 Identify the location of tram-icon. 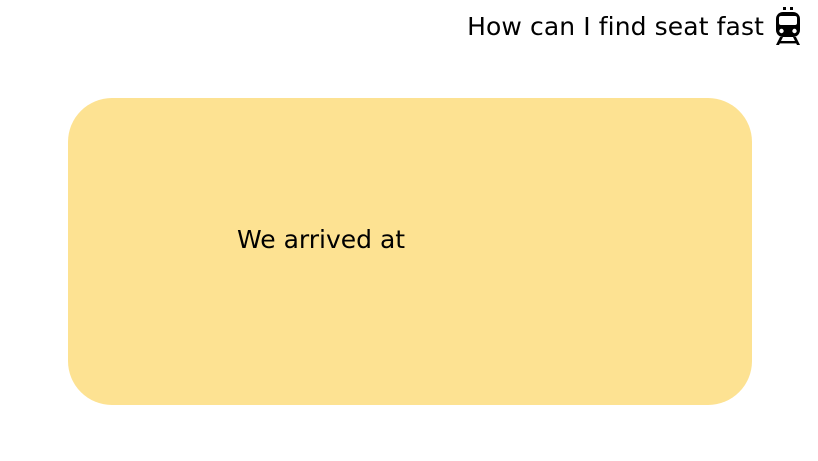
(788, 26).